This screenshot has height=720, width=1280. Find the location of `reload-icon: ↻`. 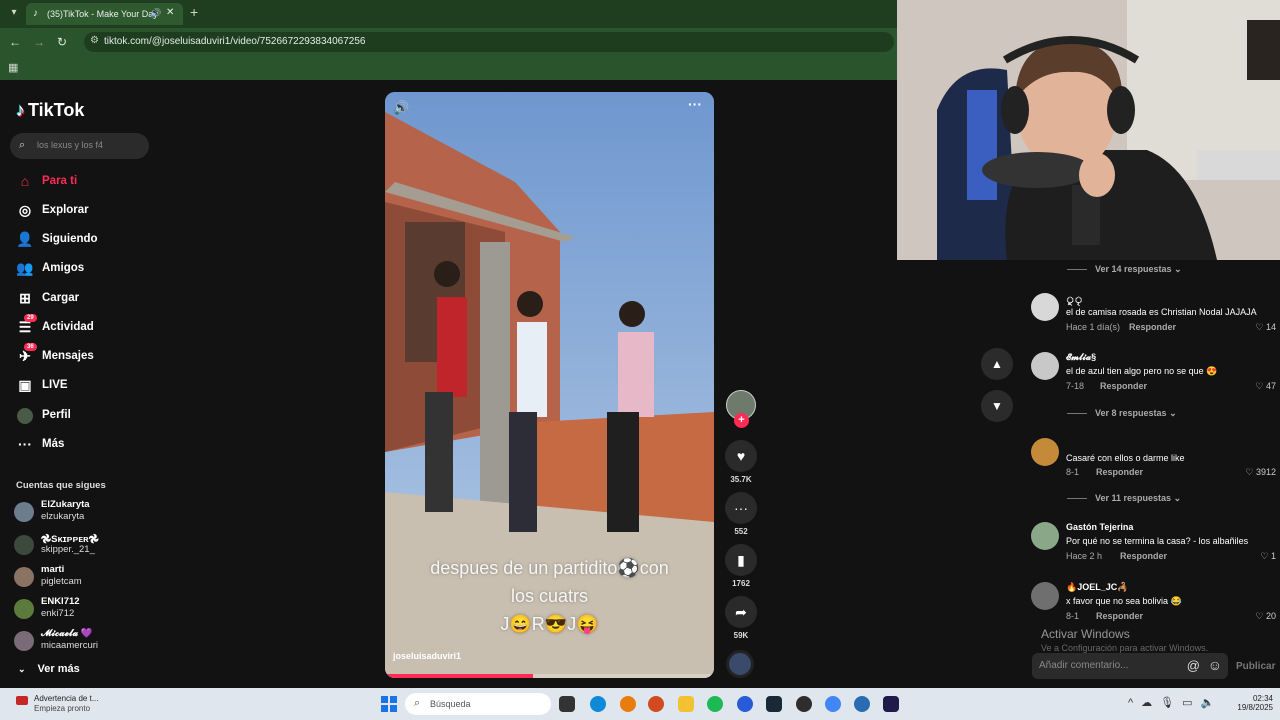

reload-icon: ↻ is located at coordinates (62, 42).